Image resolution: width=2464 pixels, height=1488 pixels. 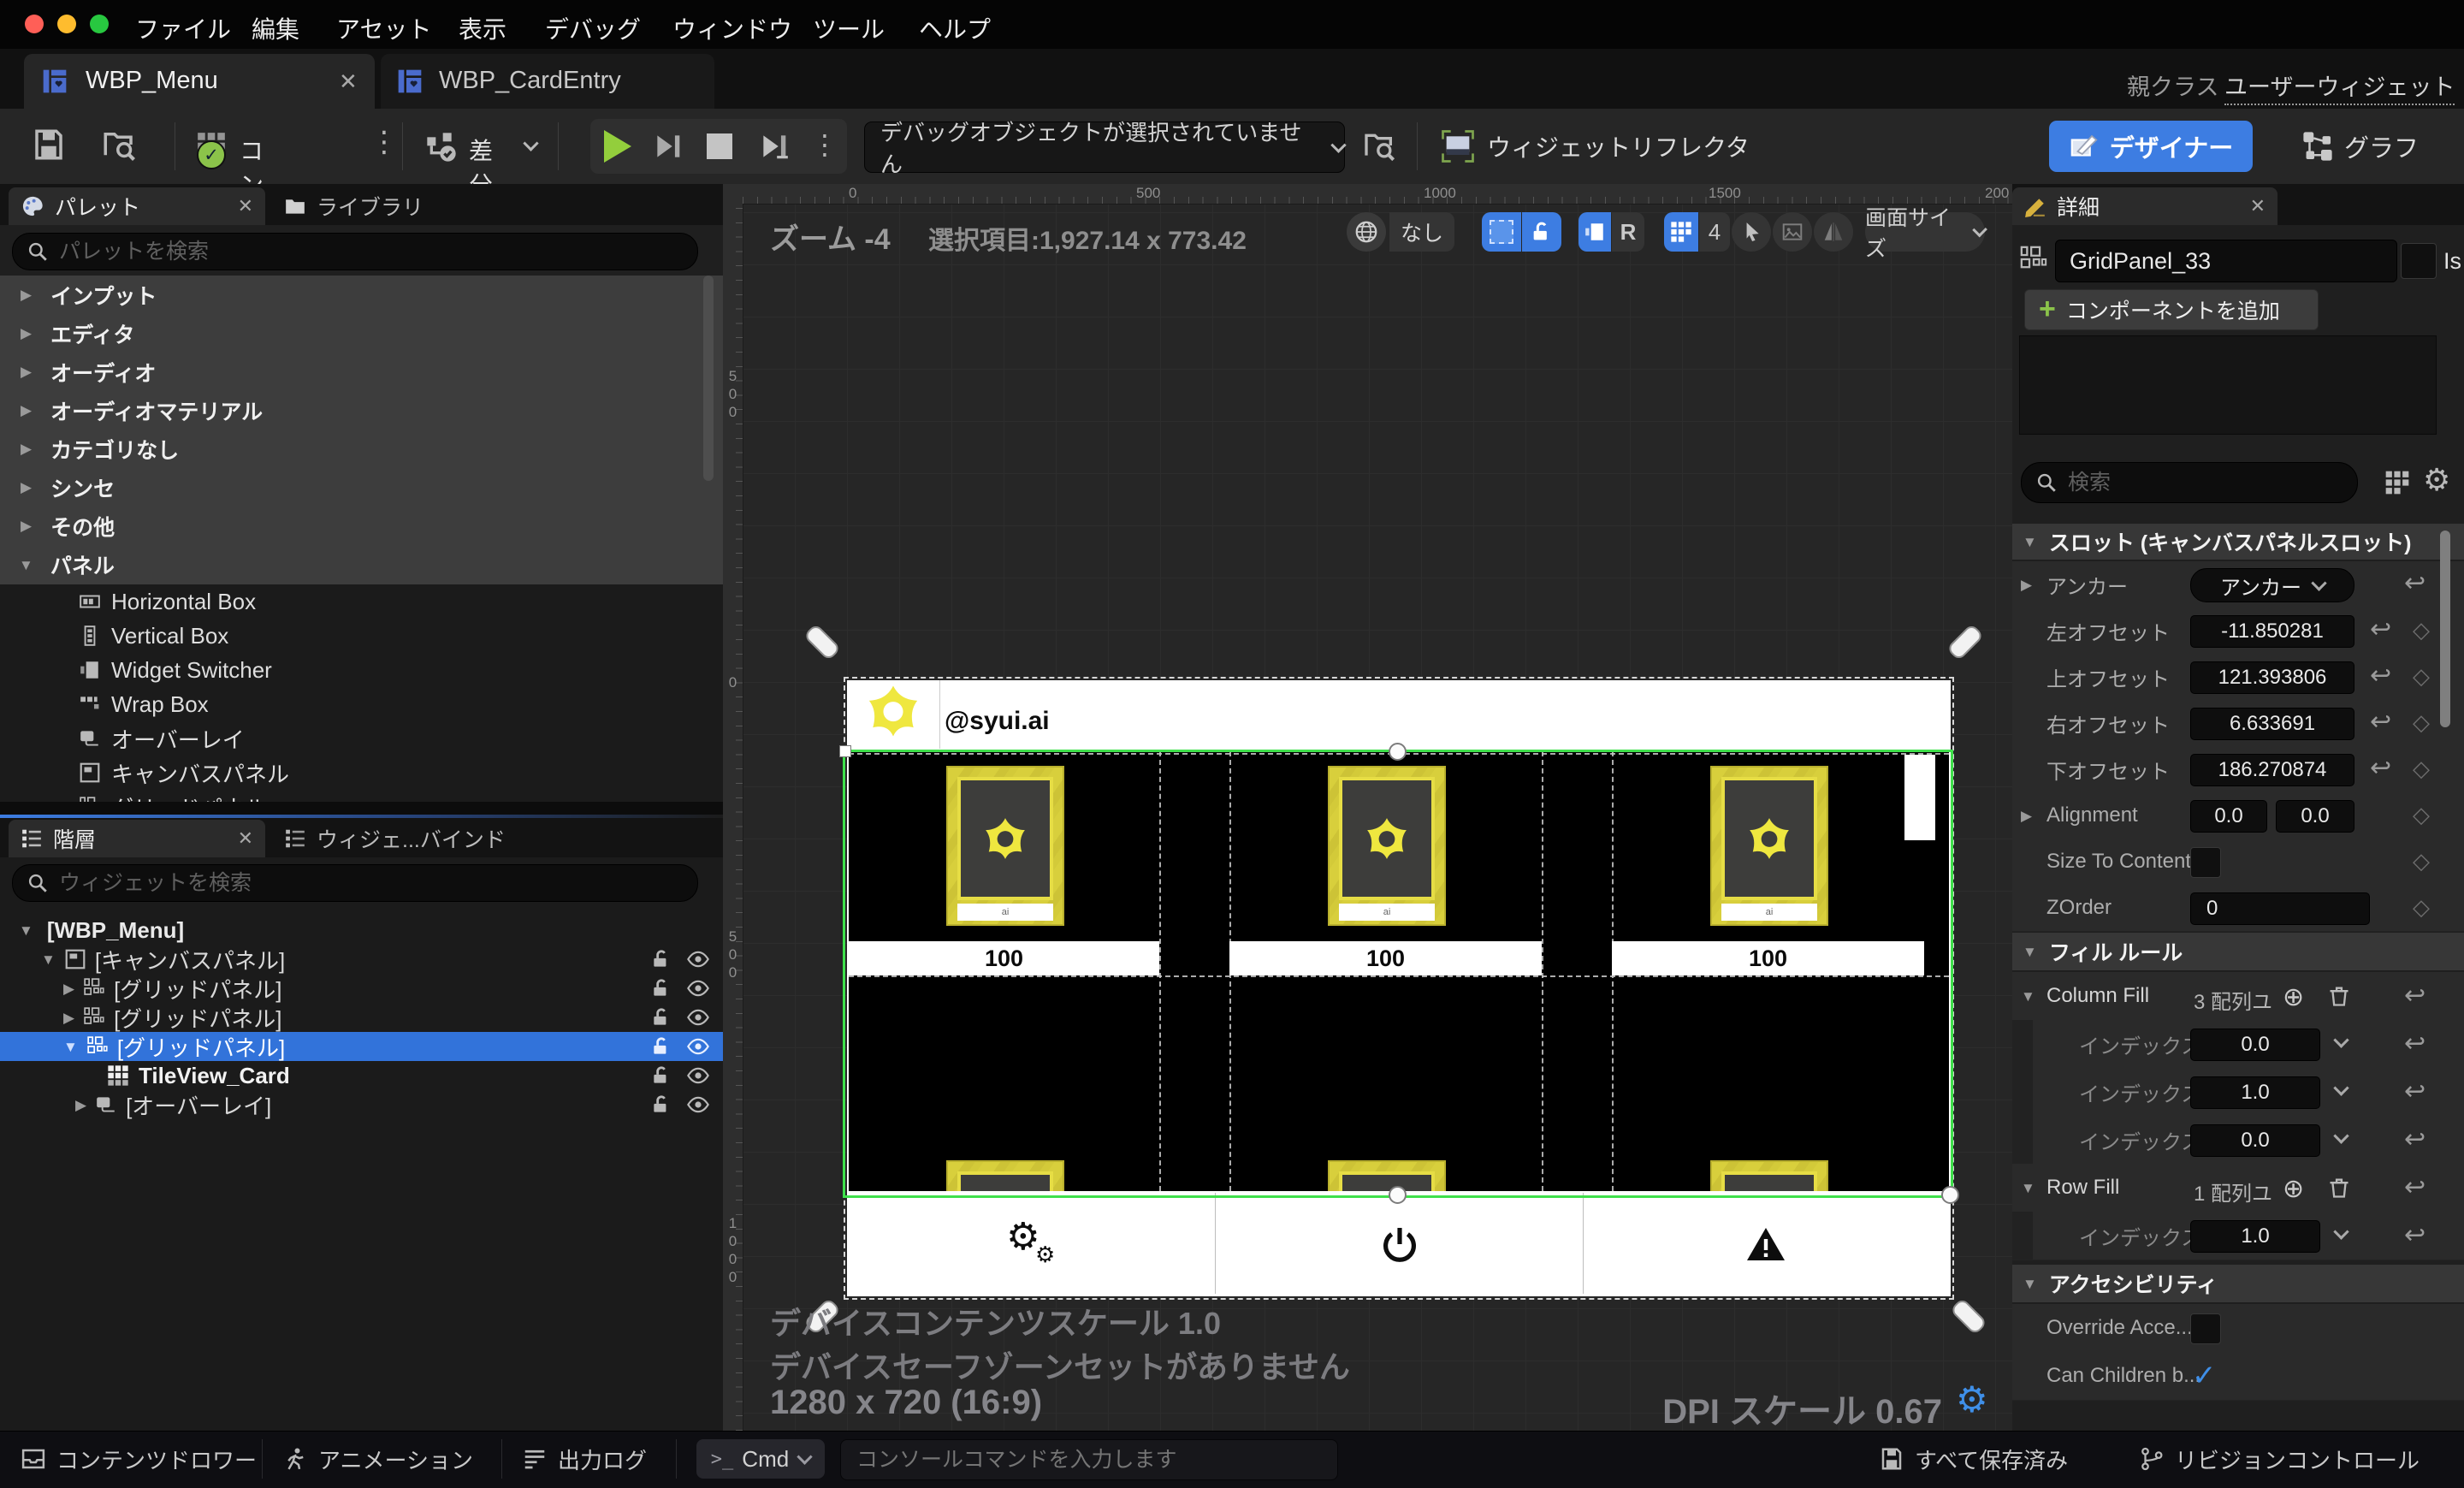 What do you see at coordinates (361, 565) in the screenshot?
I see `palette-category-panel: ▼ パネル` at bounding box center [361, 565].